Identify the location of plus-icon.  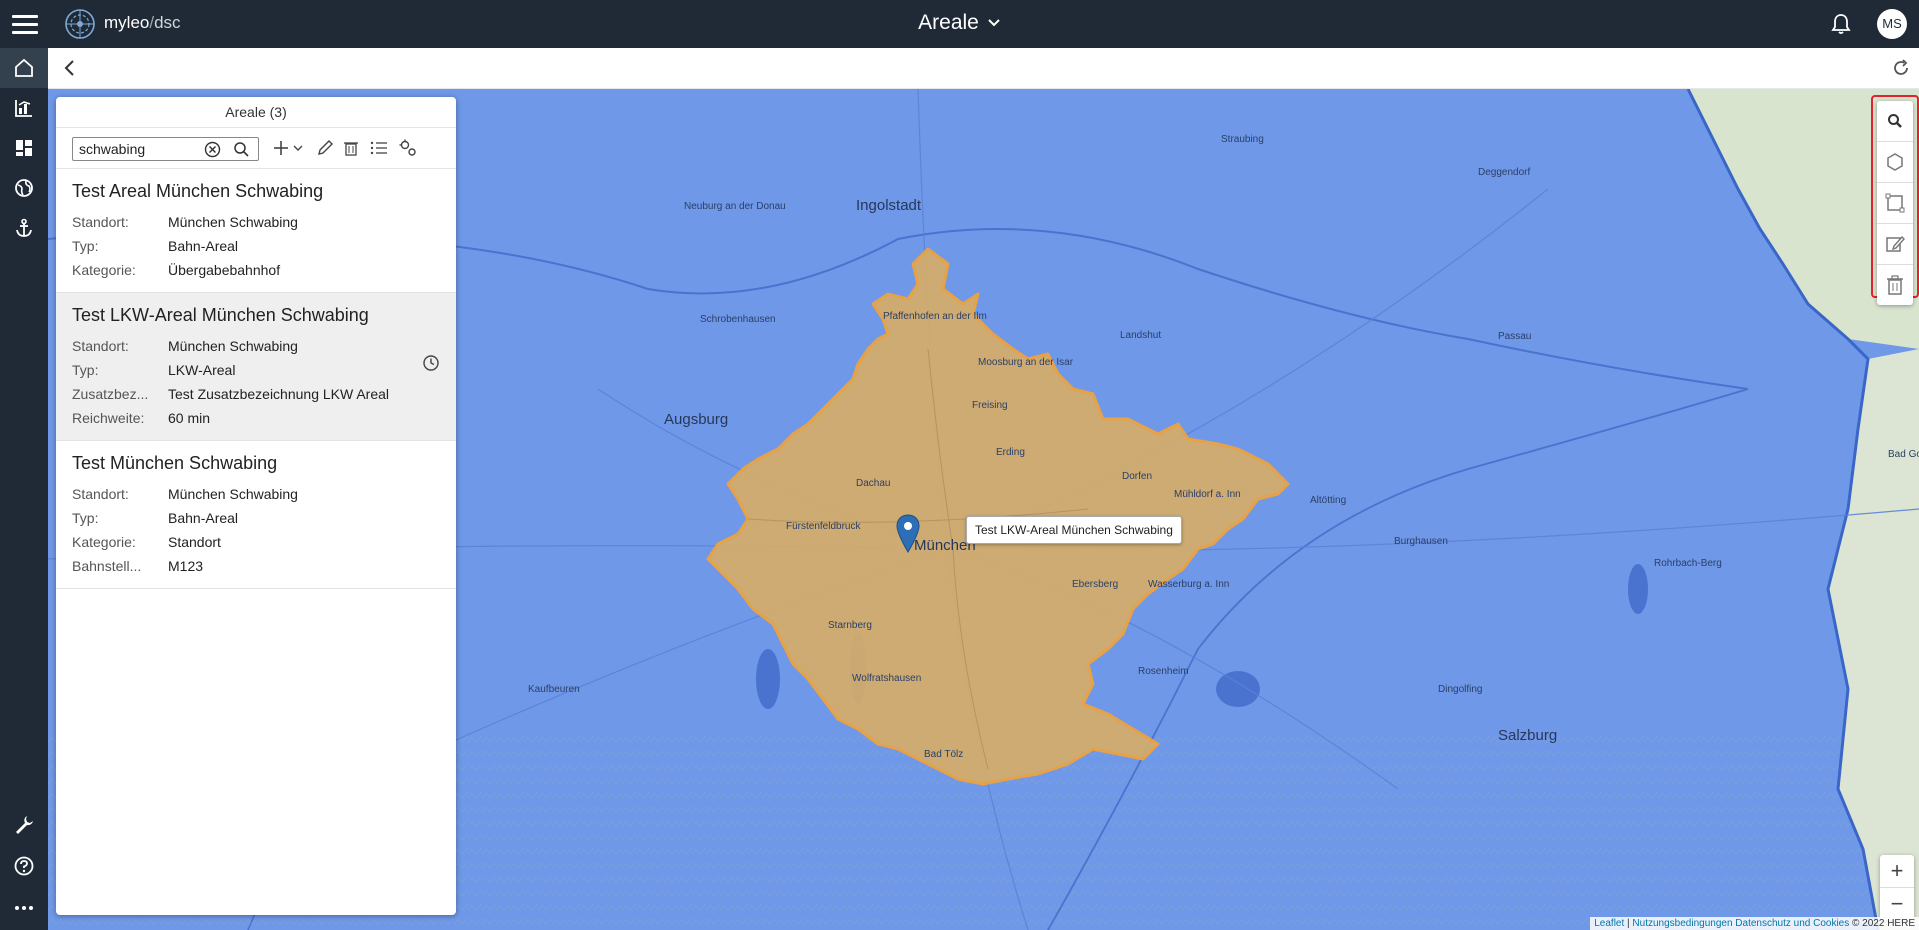
(281, 148).